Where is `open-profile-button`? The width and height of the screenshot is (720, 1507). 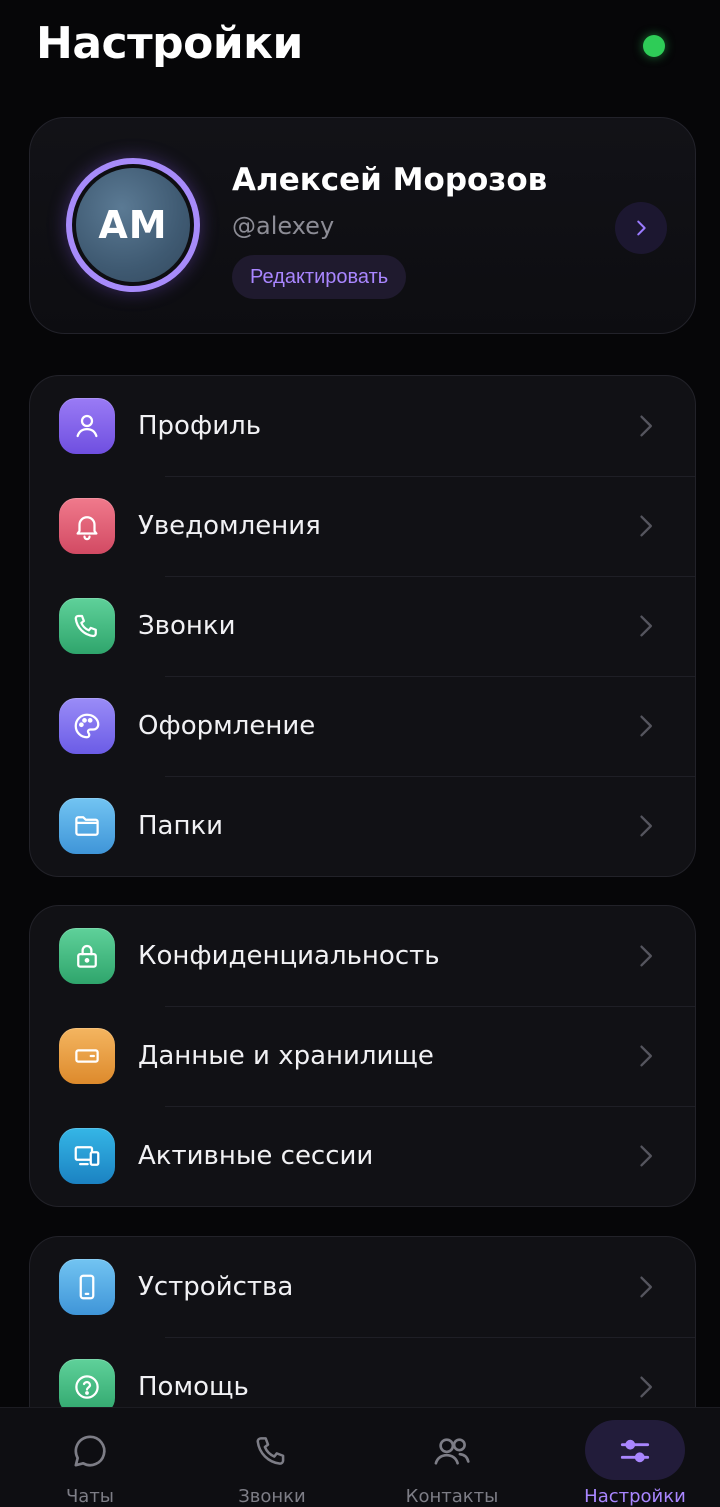
open-profile-button is located at coordinates (641, 228).